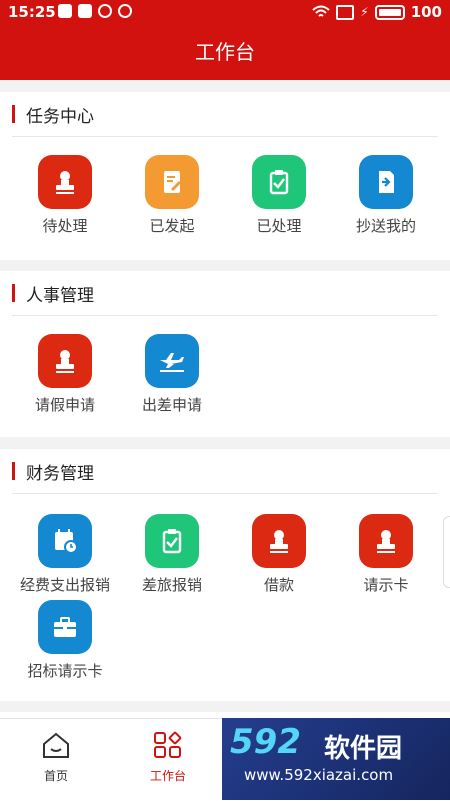 This screenshot has width=450, height=801. Describe the element at coordinates (65, 671) in the screenshot. I see `menu-item-label: 招标请示卡` at that location.